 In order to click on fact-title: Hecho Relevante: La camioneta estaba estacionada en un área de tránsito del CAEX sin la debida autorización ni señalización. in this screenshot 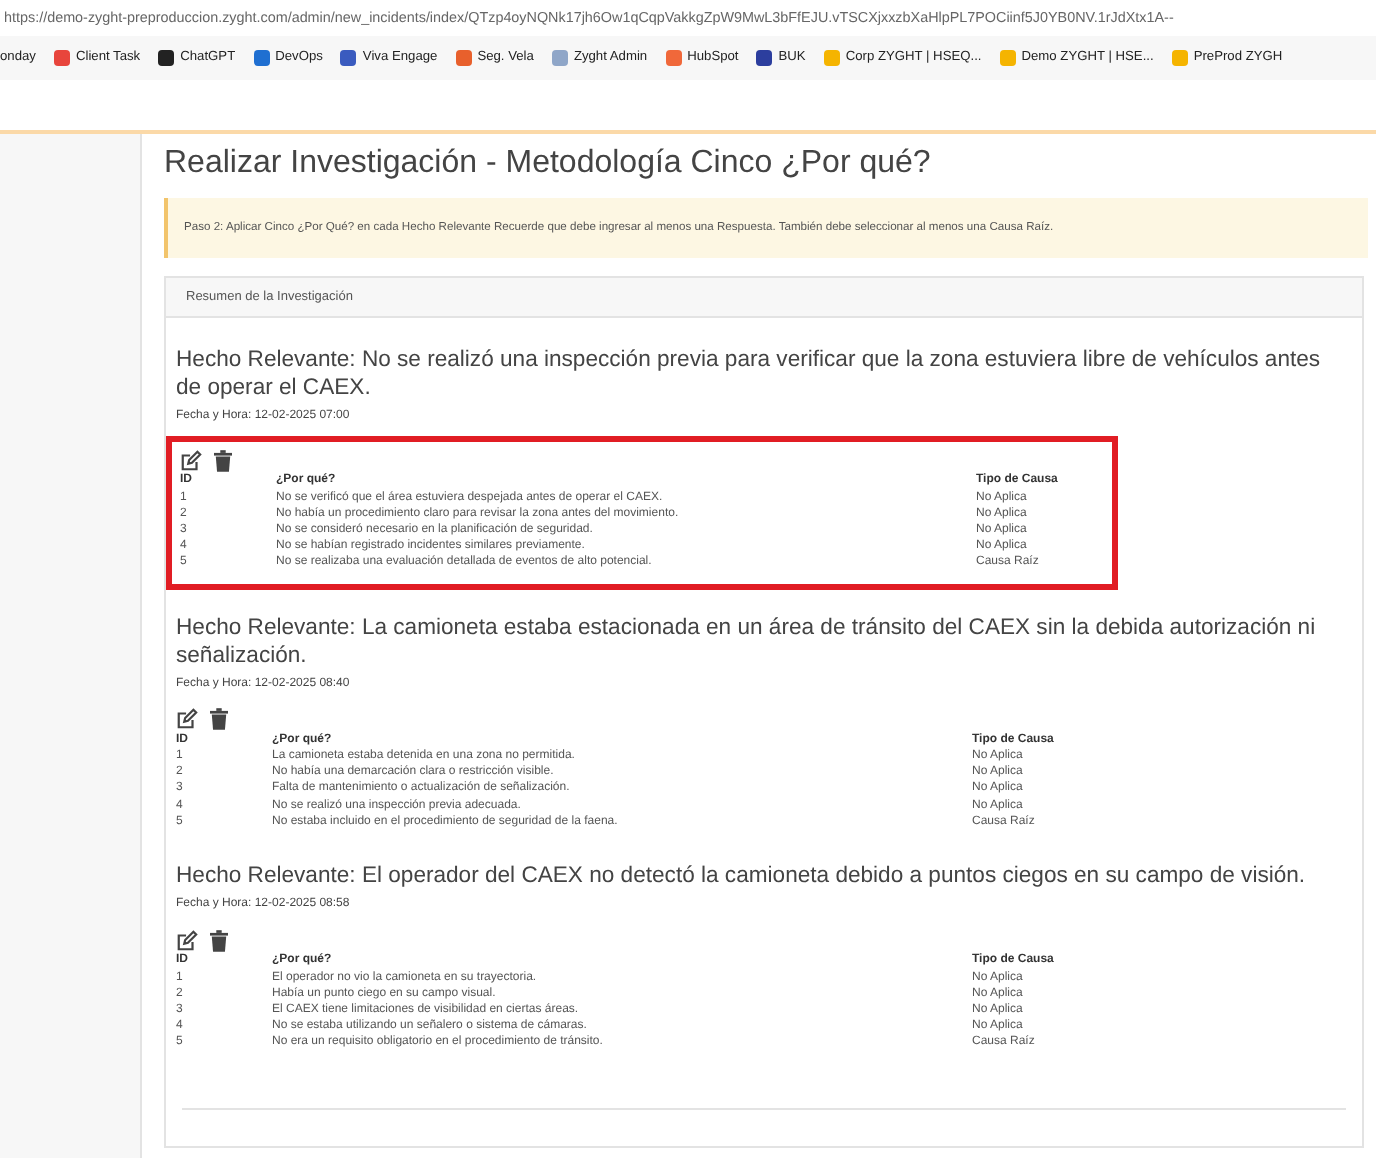, I will do `click(747, 641)`.